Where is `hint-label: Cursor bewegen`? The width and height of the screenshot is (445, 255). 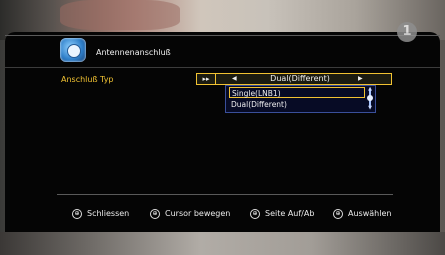 hint-label: Cursor bewegen is located at coordinates (198, 213).